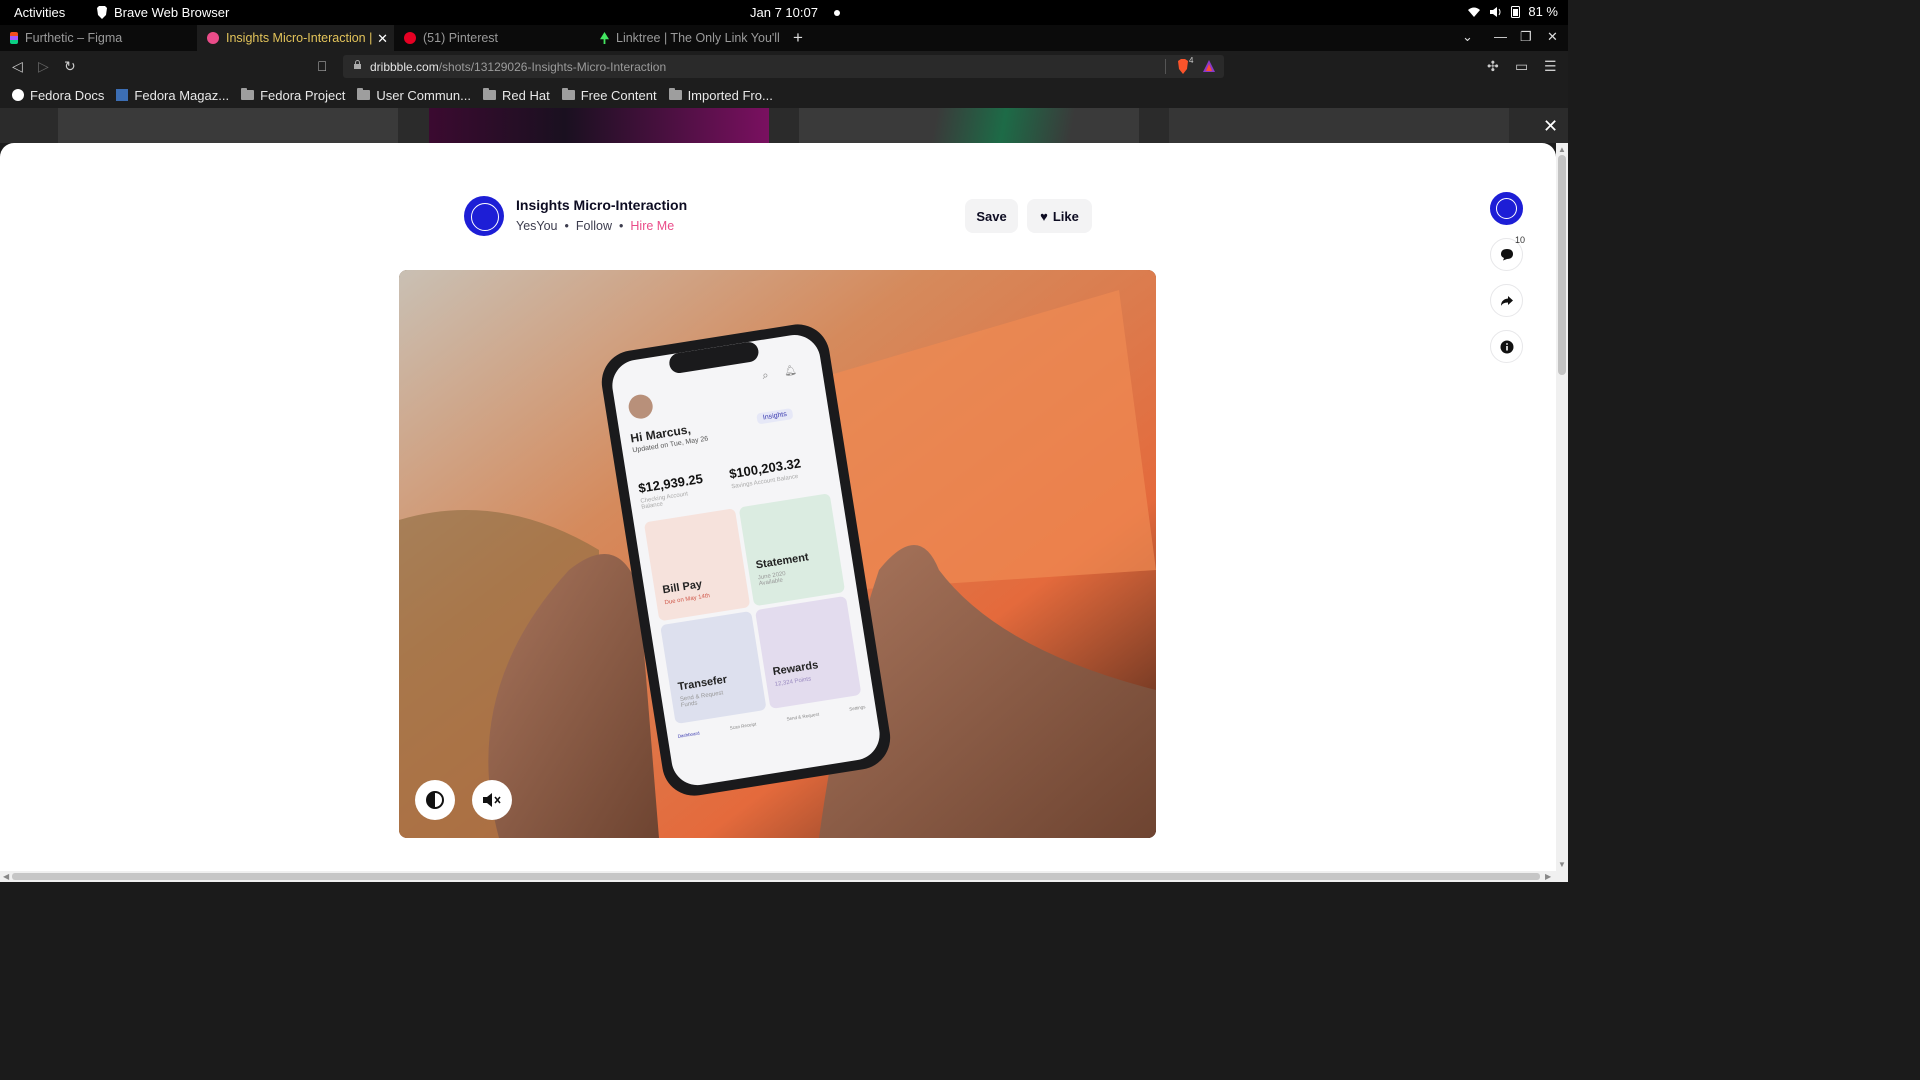 The width and height of the screenshot is (1920, 1080). What do you see at coordinates (798, 38) in the screenshot?
I see `new-tab-button: +` at bounding box center [798, 38].